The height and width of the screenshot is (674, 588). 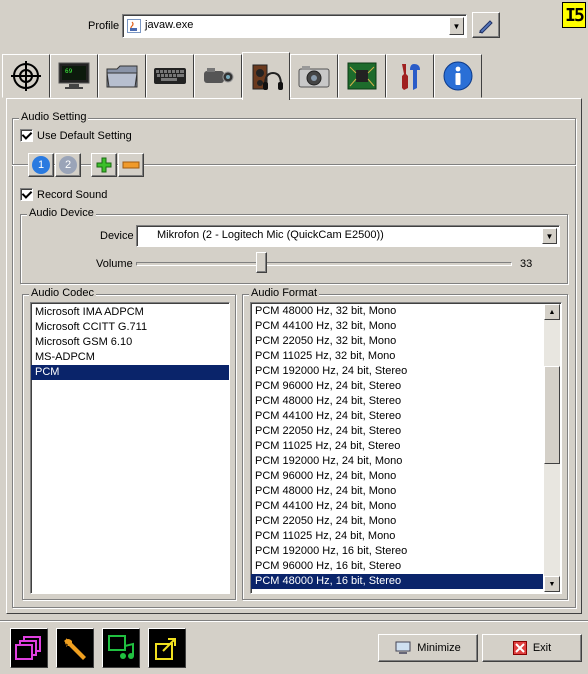 What do you see at coordinates (439, 648) in the screenshot?
I see `minimize-label: Minimize` at bounding box center [439, 648].